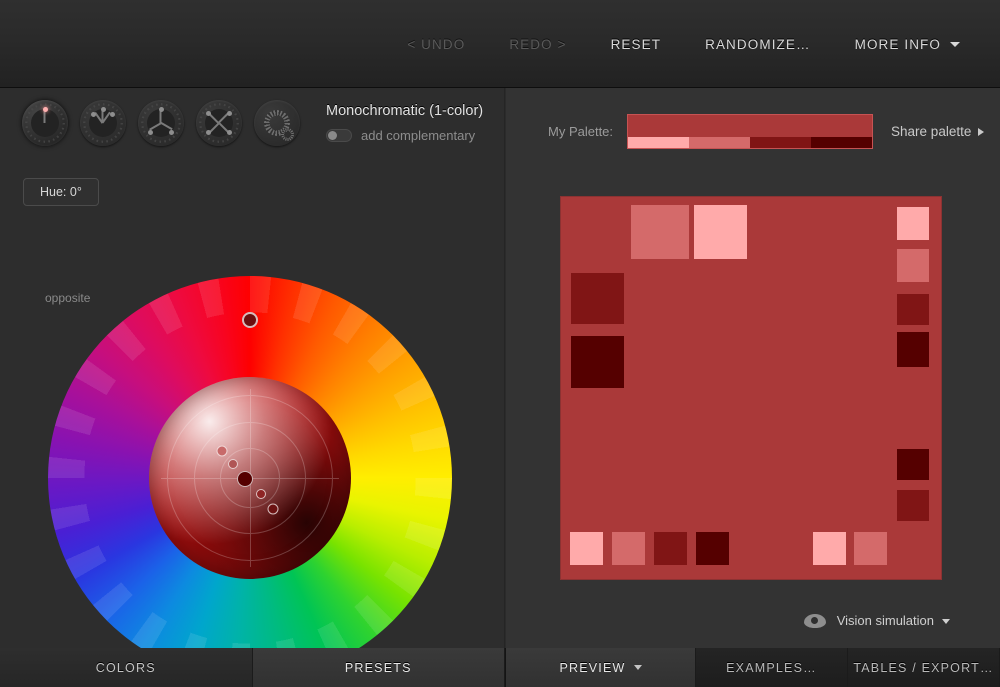 This screenshot has width=1000, height=687. Describe the element at coordinates (339, 135) in the screenshot. I see `add-complementary-toggle` at that location.